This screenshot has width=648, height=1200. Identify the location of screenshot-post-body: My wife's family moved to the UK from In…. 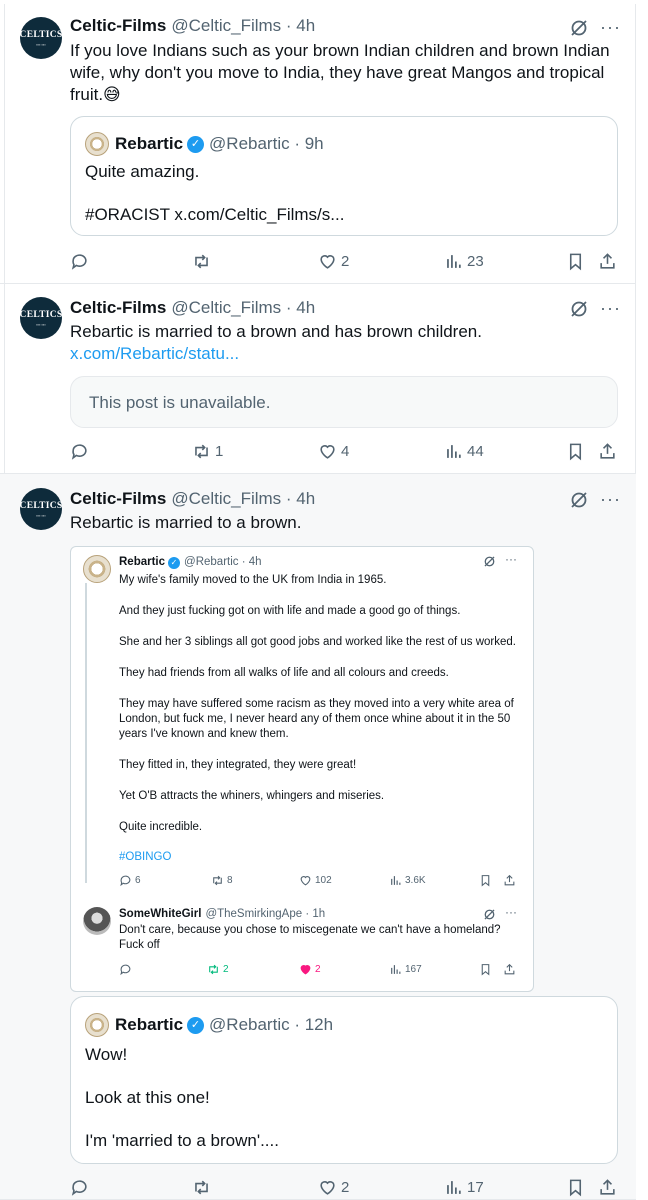
(323, 712).